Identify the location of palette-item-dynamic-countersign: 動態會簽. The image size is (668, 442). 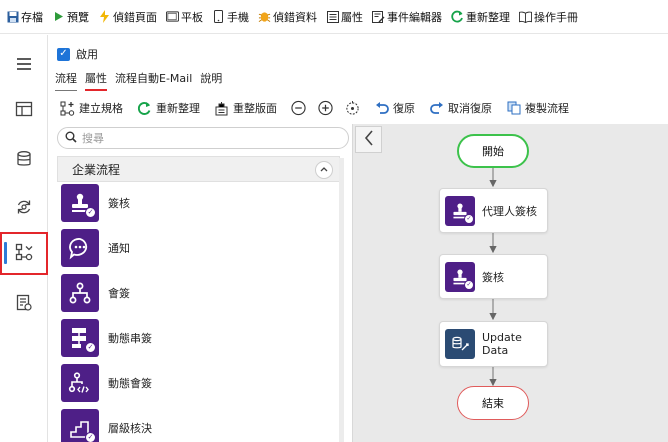
(106, 383).